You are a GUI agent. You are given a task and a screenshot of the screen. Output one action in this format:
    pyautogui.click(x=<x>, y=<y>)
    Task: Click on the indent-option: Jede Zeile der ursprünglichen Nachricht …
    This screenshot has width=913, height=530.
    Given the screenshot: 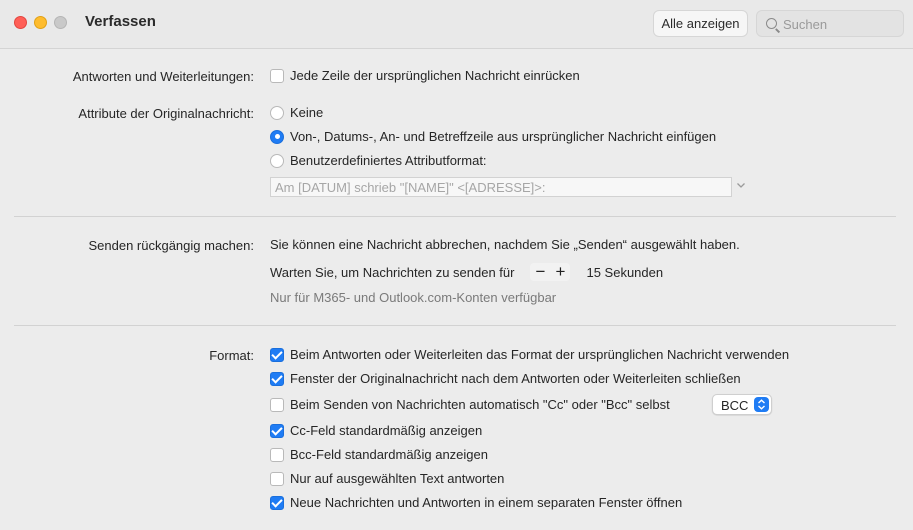 What is the action you would take?
    pyautogui.click(x=425, y=75)
    